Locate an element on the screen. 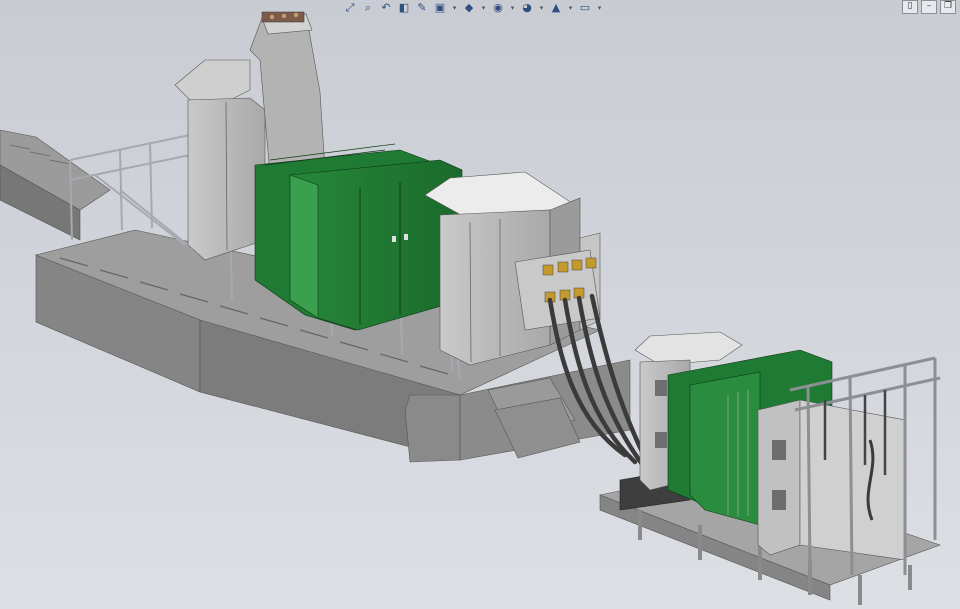  rear-concrete-beam is located at coordinates (55, 185).